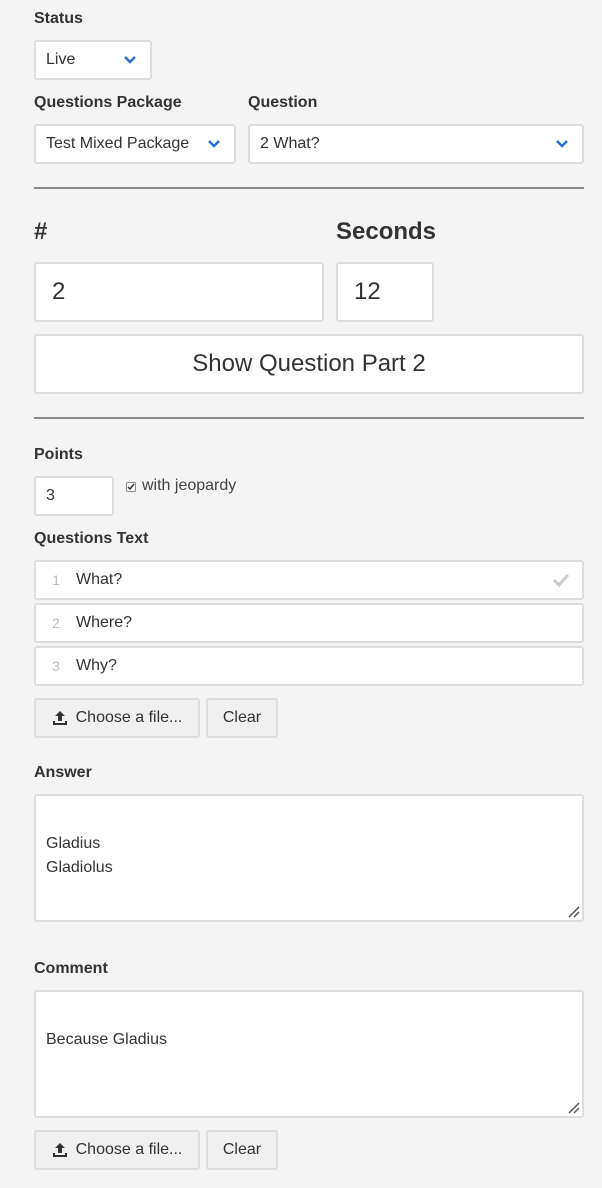  Describe the element at coordinates (99, 579) in the screenshot. I see `question-text-value: What?` at that location.